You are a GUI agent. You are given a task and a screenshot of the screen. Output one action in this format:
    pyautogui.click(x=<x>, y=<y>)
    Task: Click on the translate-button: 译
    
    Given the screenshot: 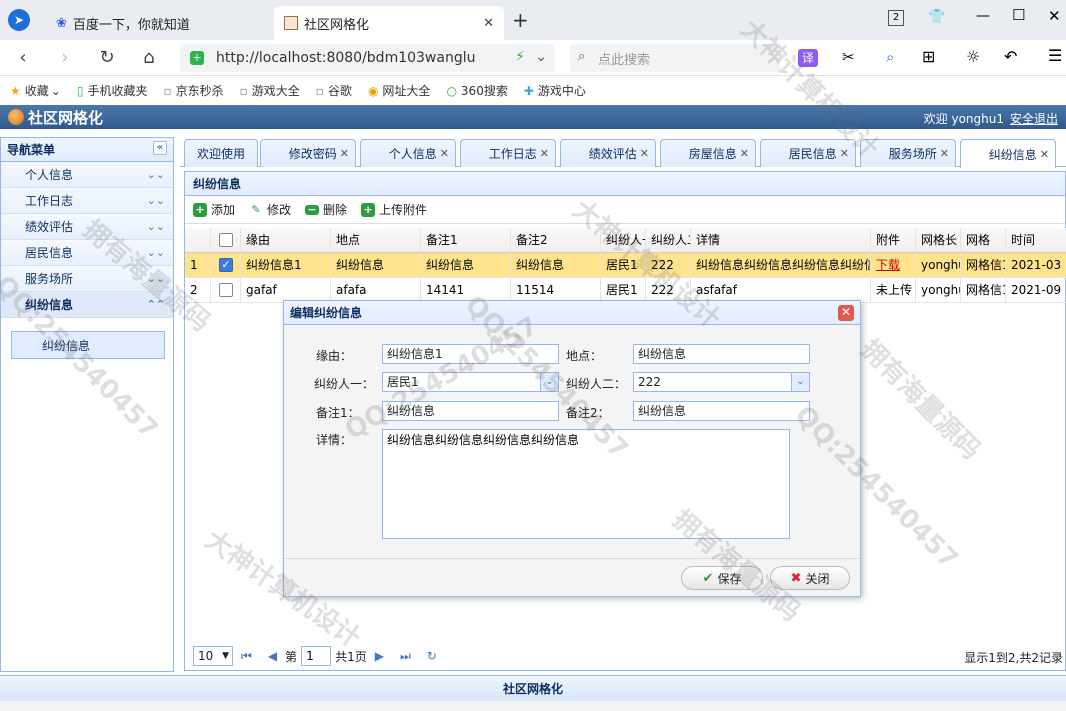 What is the action you would take?
    pyautogui.click(x=808, y=58)
    